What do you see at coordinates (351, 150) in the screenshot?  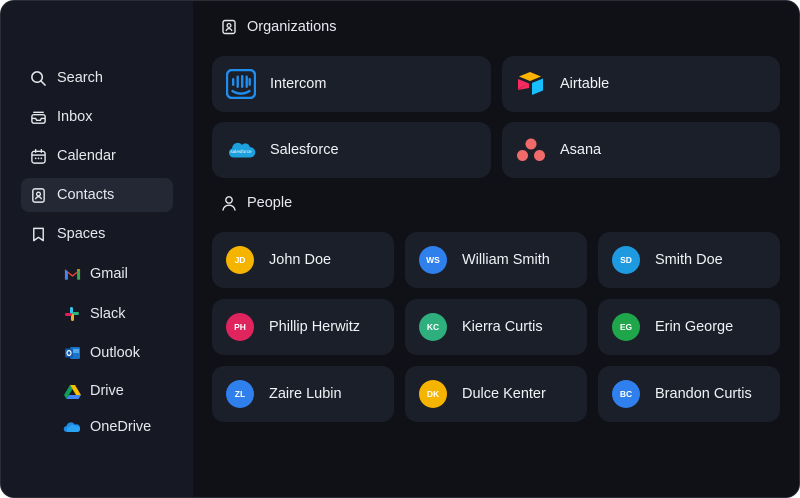 I see `org-card-salesforce: salesforce Salesforce` at bounding box center [351, 150].